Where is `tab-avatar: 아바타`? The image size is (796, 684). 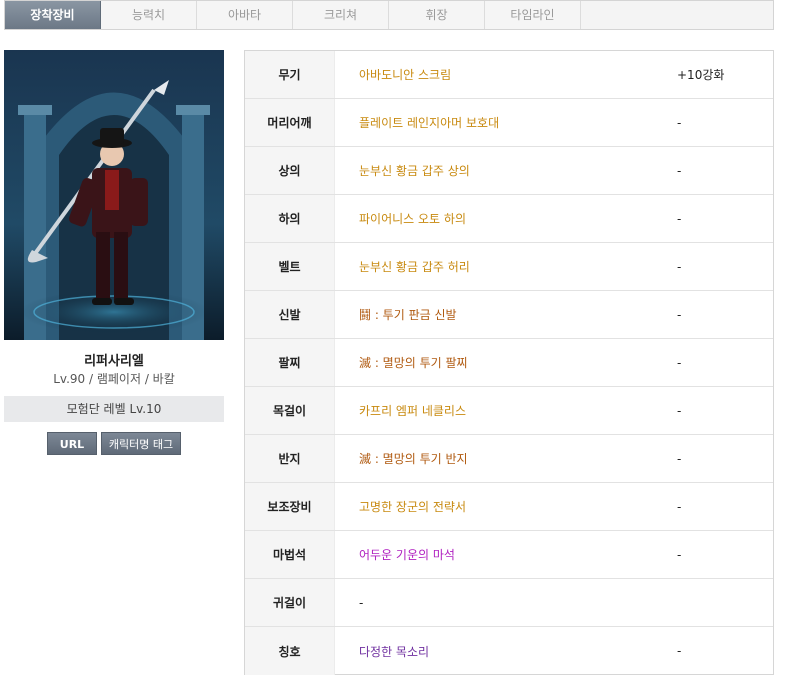 tab-avatar: 아바타 is located at coordinates (245, 15).